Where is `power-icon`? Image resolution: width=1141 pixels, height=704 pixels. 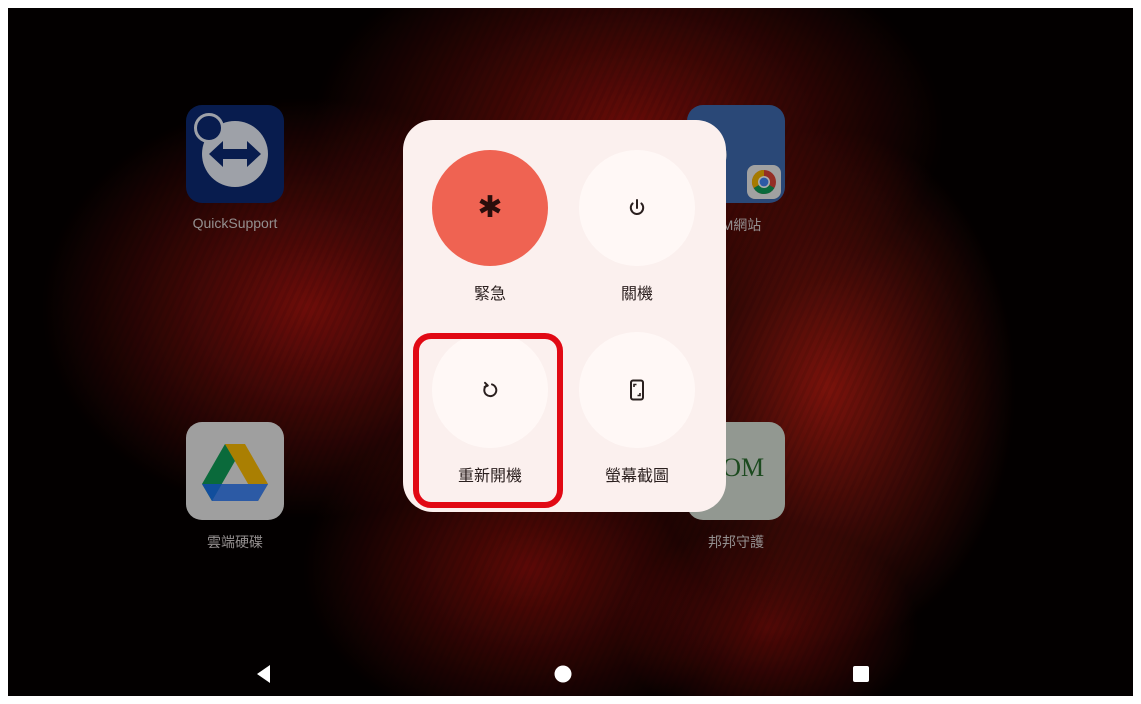
power-icon is located at coordinates (637, 207).